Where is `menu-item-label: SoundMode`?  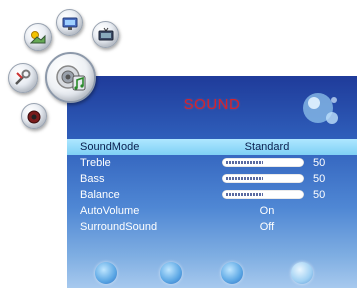 menu-item-label: SoundMode is located at coordinates (110, 147).